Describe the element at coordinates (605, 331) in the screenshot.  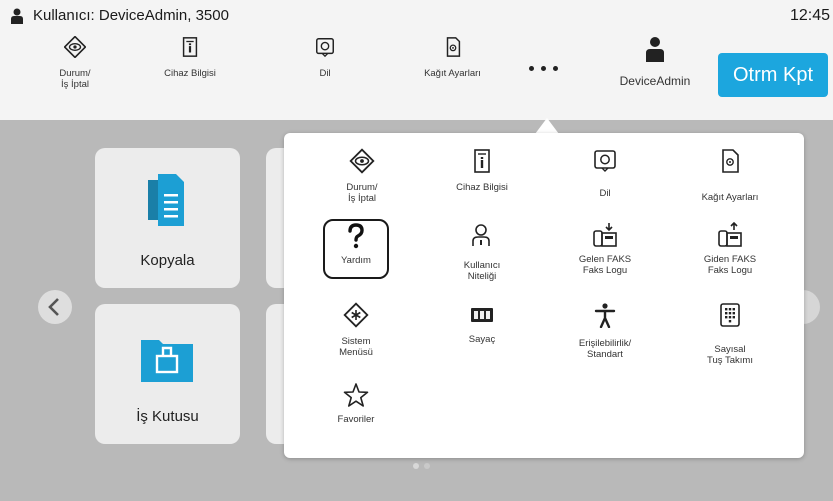
I see `menu-item-accessibility: Erişilebilirlik/ Standart` at that location.